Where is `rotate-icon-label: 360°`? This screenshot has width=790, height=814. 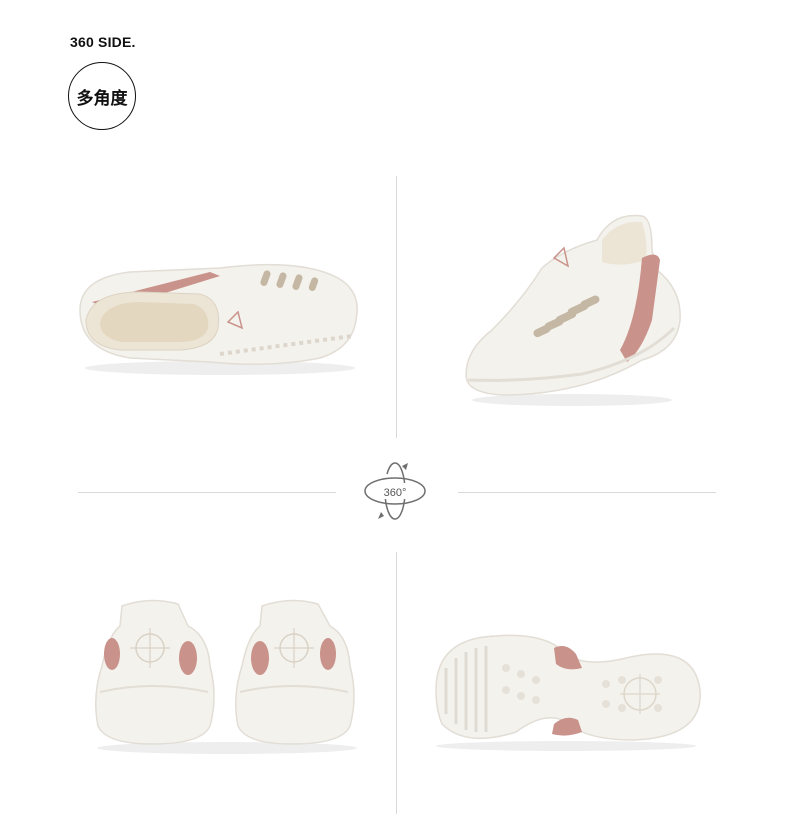 rotate-icon-label: 360° is located at coordinates (395, 493).